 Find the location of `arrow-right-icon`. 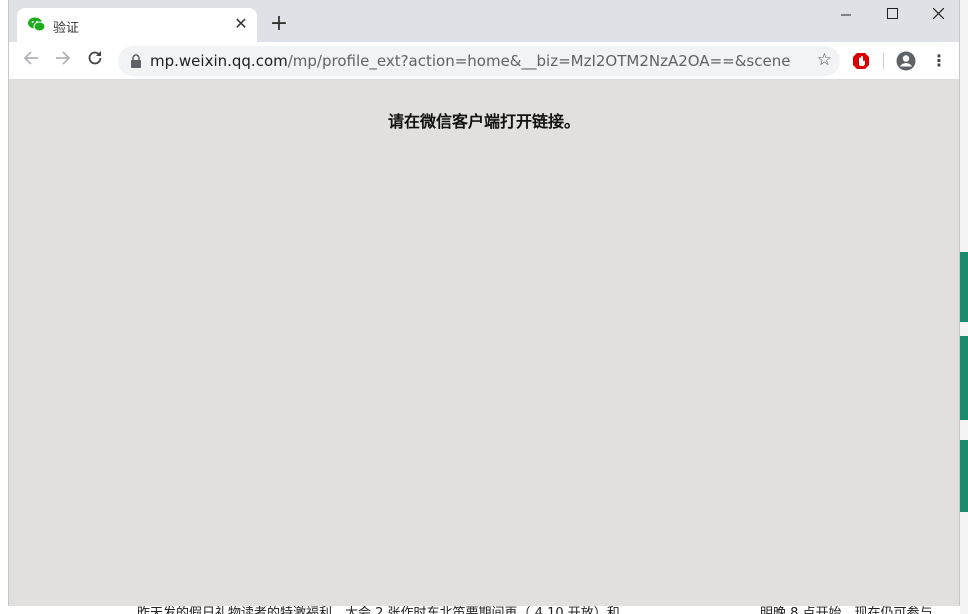

arrow-right-icon is located at coordinates (63, 58).